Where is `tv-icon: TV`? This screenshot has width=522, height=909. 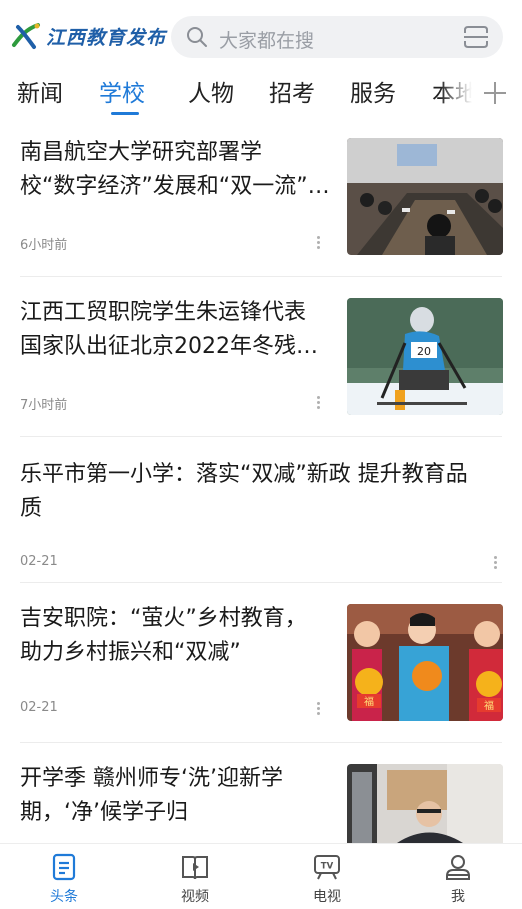
tv-icon: TV is located at coordinates (327, 867).